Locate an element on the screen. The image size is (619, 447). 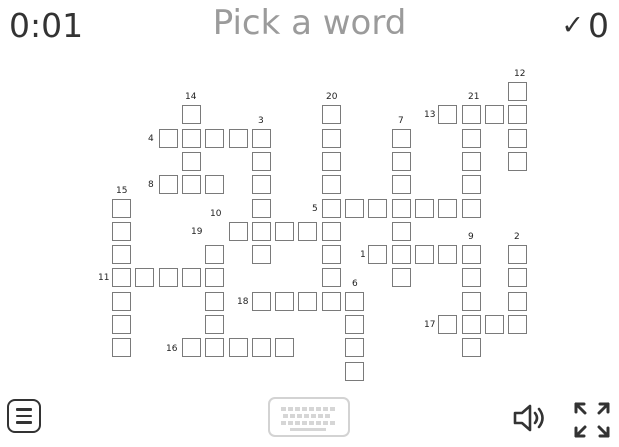
menu-button is located at coordinates (24, 416).